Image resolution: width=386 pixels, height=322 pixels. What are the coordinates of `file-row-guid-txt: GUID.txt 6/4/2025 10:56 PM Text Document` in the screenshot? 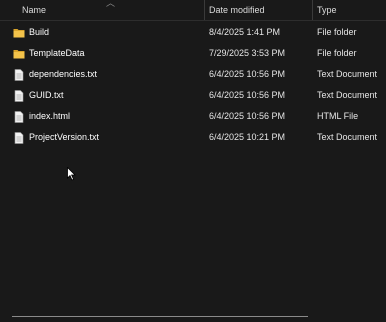 It's located at (193, 95).